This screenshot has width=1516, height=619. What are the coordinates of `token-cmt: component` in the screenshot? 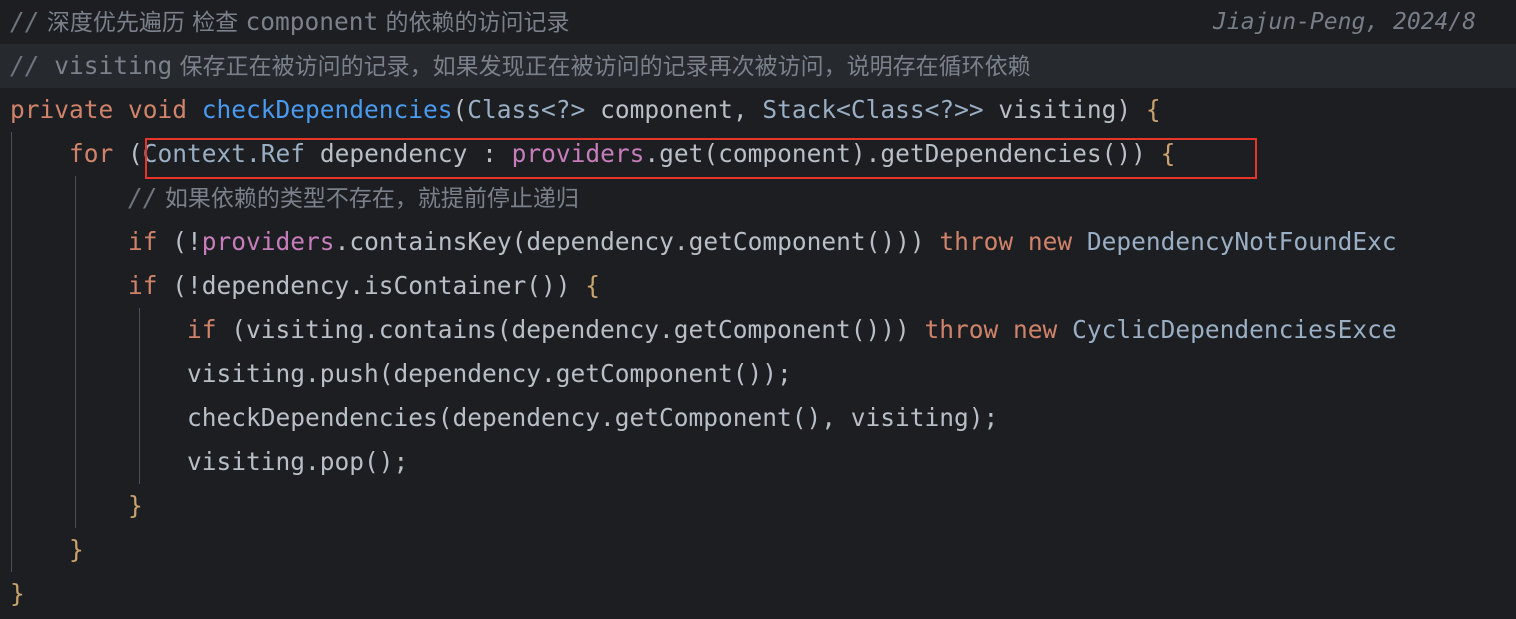 It's located at (312, 21).